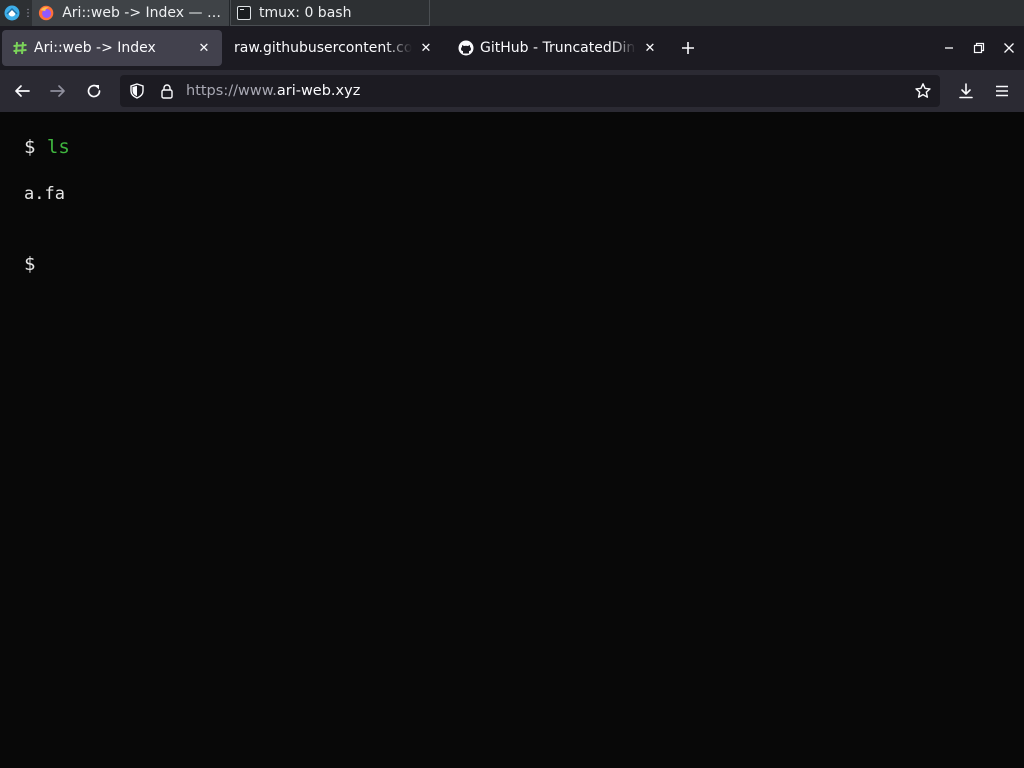 This screenshot has height=768, width=1024. I want to click on window-controls, so click(979, 48).